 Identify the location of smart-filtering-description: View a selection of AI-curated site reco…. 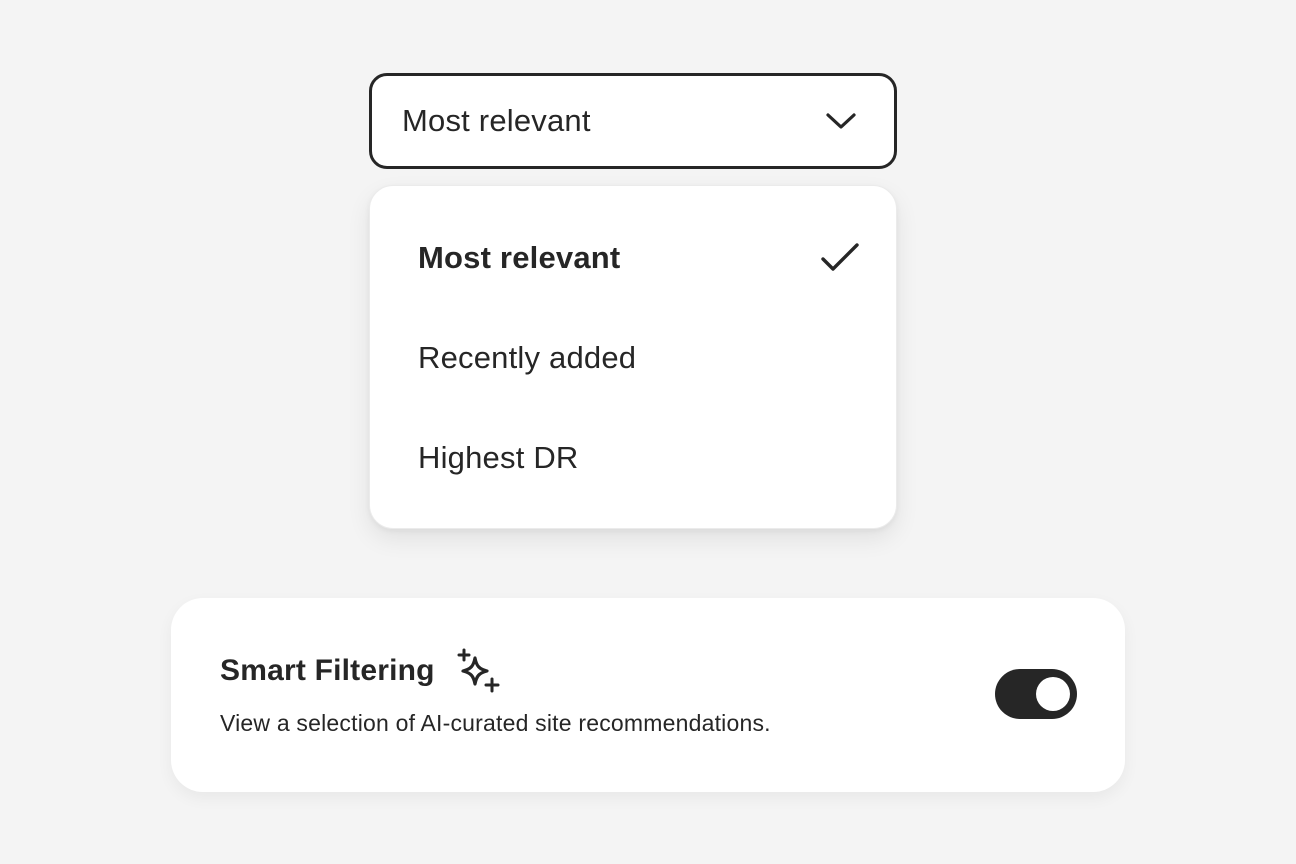
(495, 723).